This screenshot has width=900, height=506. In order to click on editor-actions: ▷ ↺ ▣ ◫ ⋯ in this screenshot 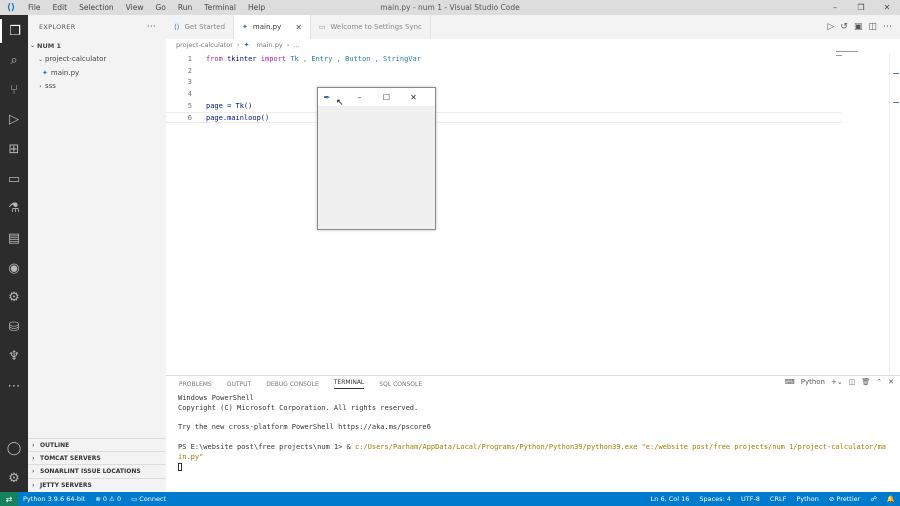, I will do `click(864, 27)`.